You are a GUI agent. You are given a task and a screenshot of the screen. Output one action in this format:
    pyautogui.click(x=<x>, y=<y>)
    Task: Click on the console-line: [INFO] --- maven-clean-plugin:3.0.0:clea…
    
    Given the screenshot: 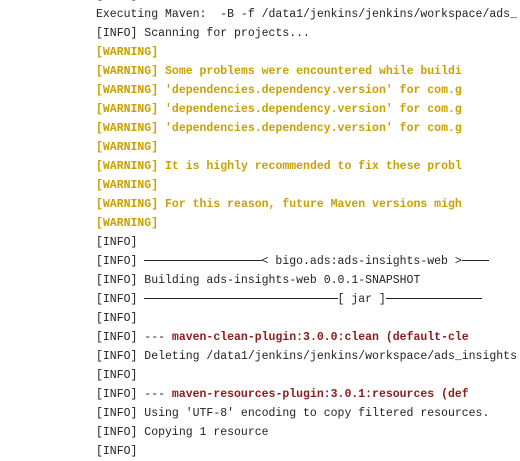 What is the action you would take?
    pyautogui.click(x=306, y=337)
    